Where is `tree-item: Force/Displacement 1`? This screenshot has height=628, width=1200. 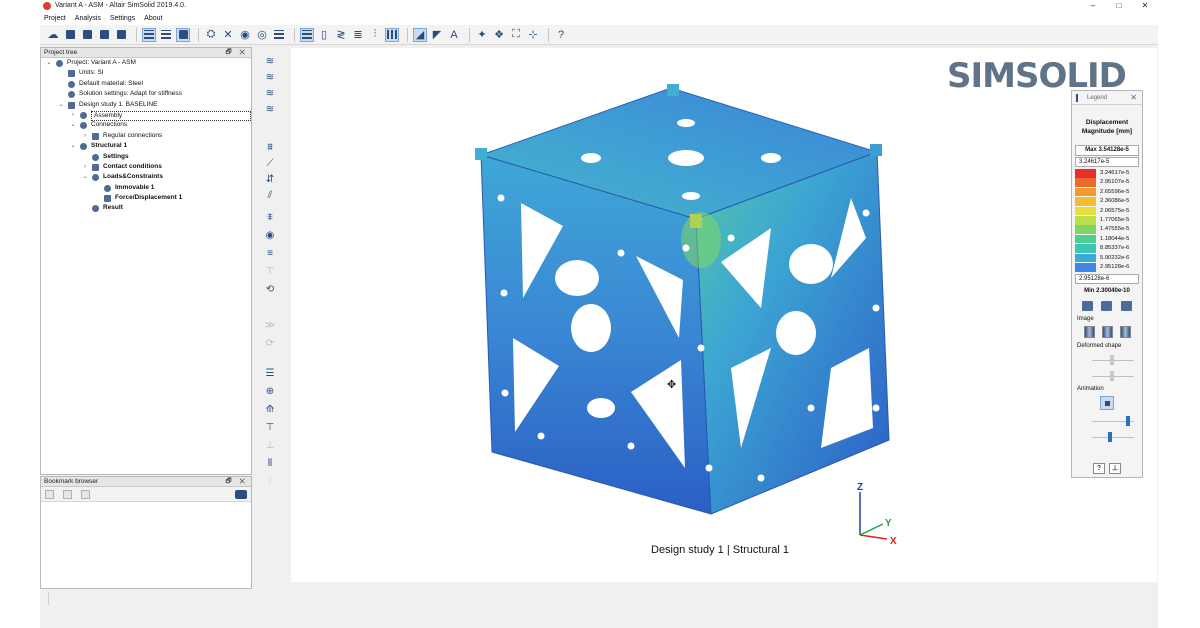 tree-item: Force/Displacement 1 is located at coordinates (146, 198).